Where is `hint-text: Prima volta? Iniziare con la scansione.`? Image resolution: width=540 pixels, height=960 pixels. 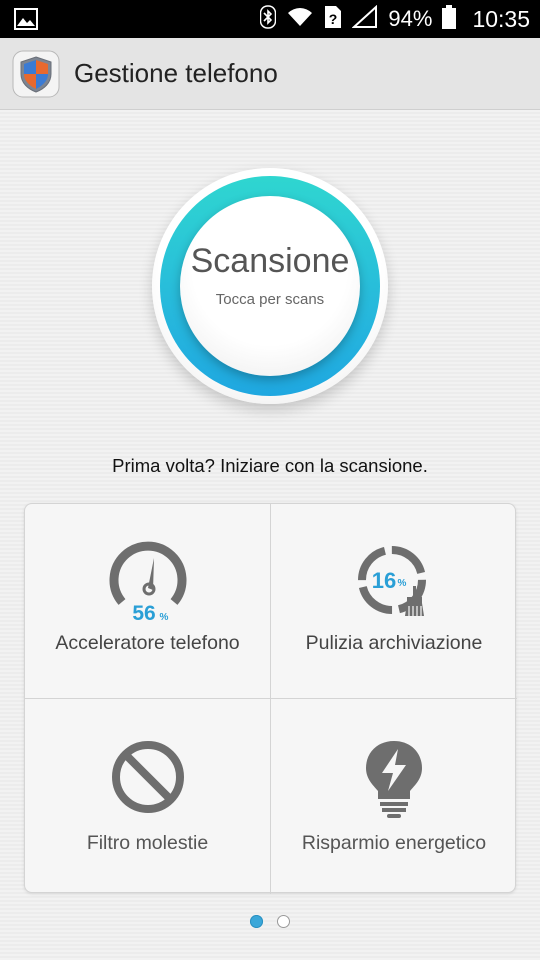
hint-text: Prima volta? Iniziare con la scansione. is located at coordinates (270, 465).